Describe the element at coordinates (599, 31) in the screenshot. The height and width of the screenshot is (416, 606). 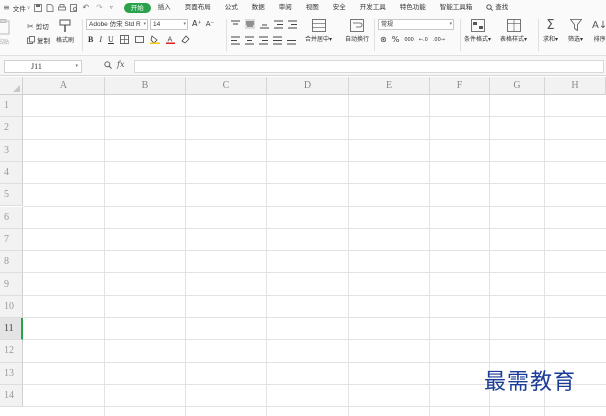
I see `sort-button: A↓ 排序` at that location.